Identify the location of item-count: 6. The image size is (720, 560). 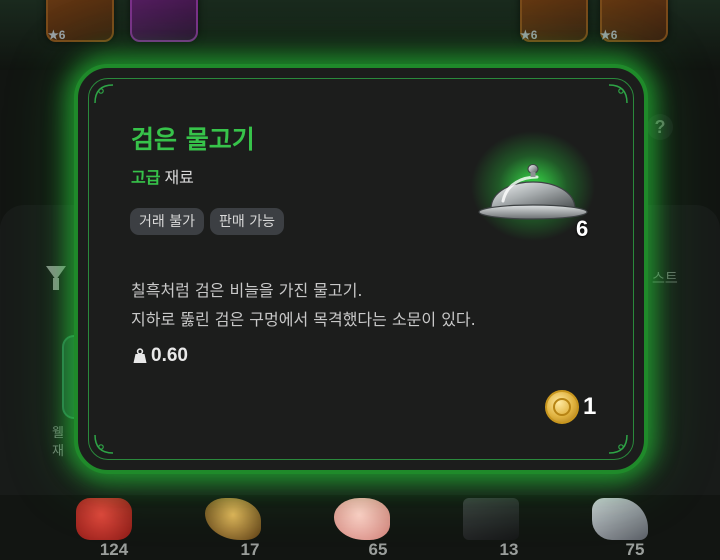
(582, 228).